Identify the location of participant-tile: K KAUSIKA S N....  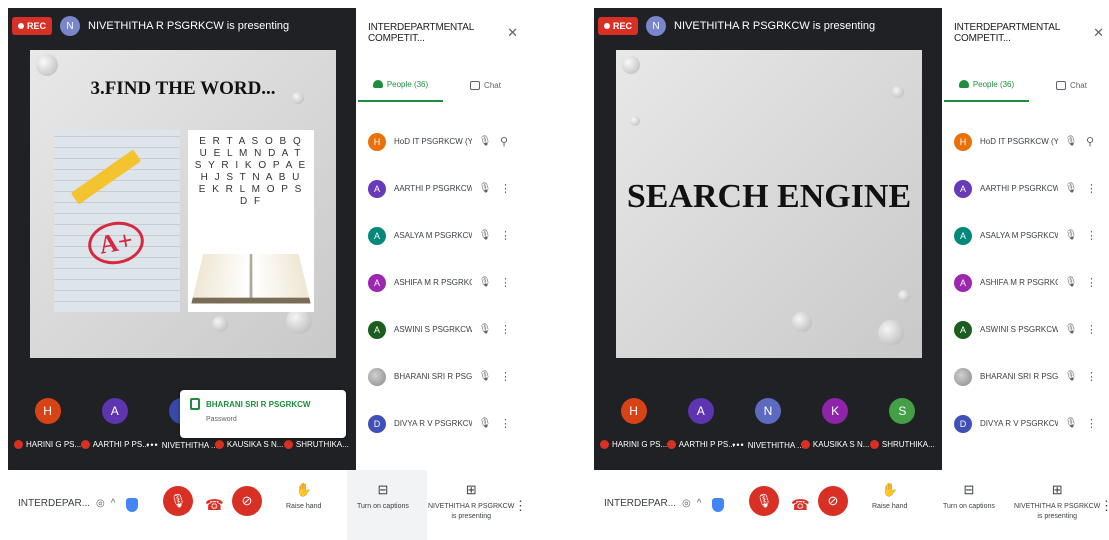
(835, 430).